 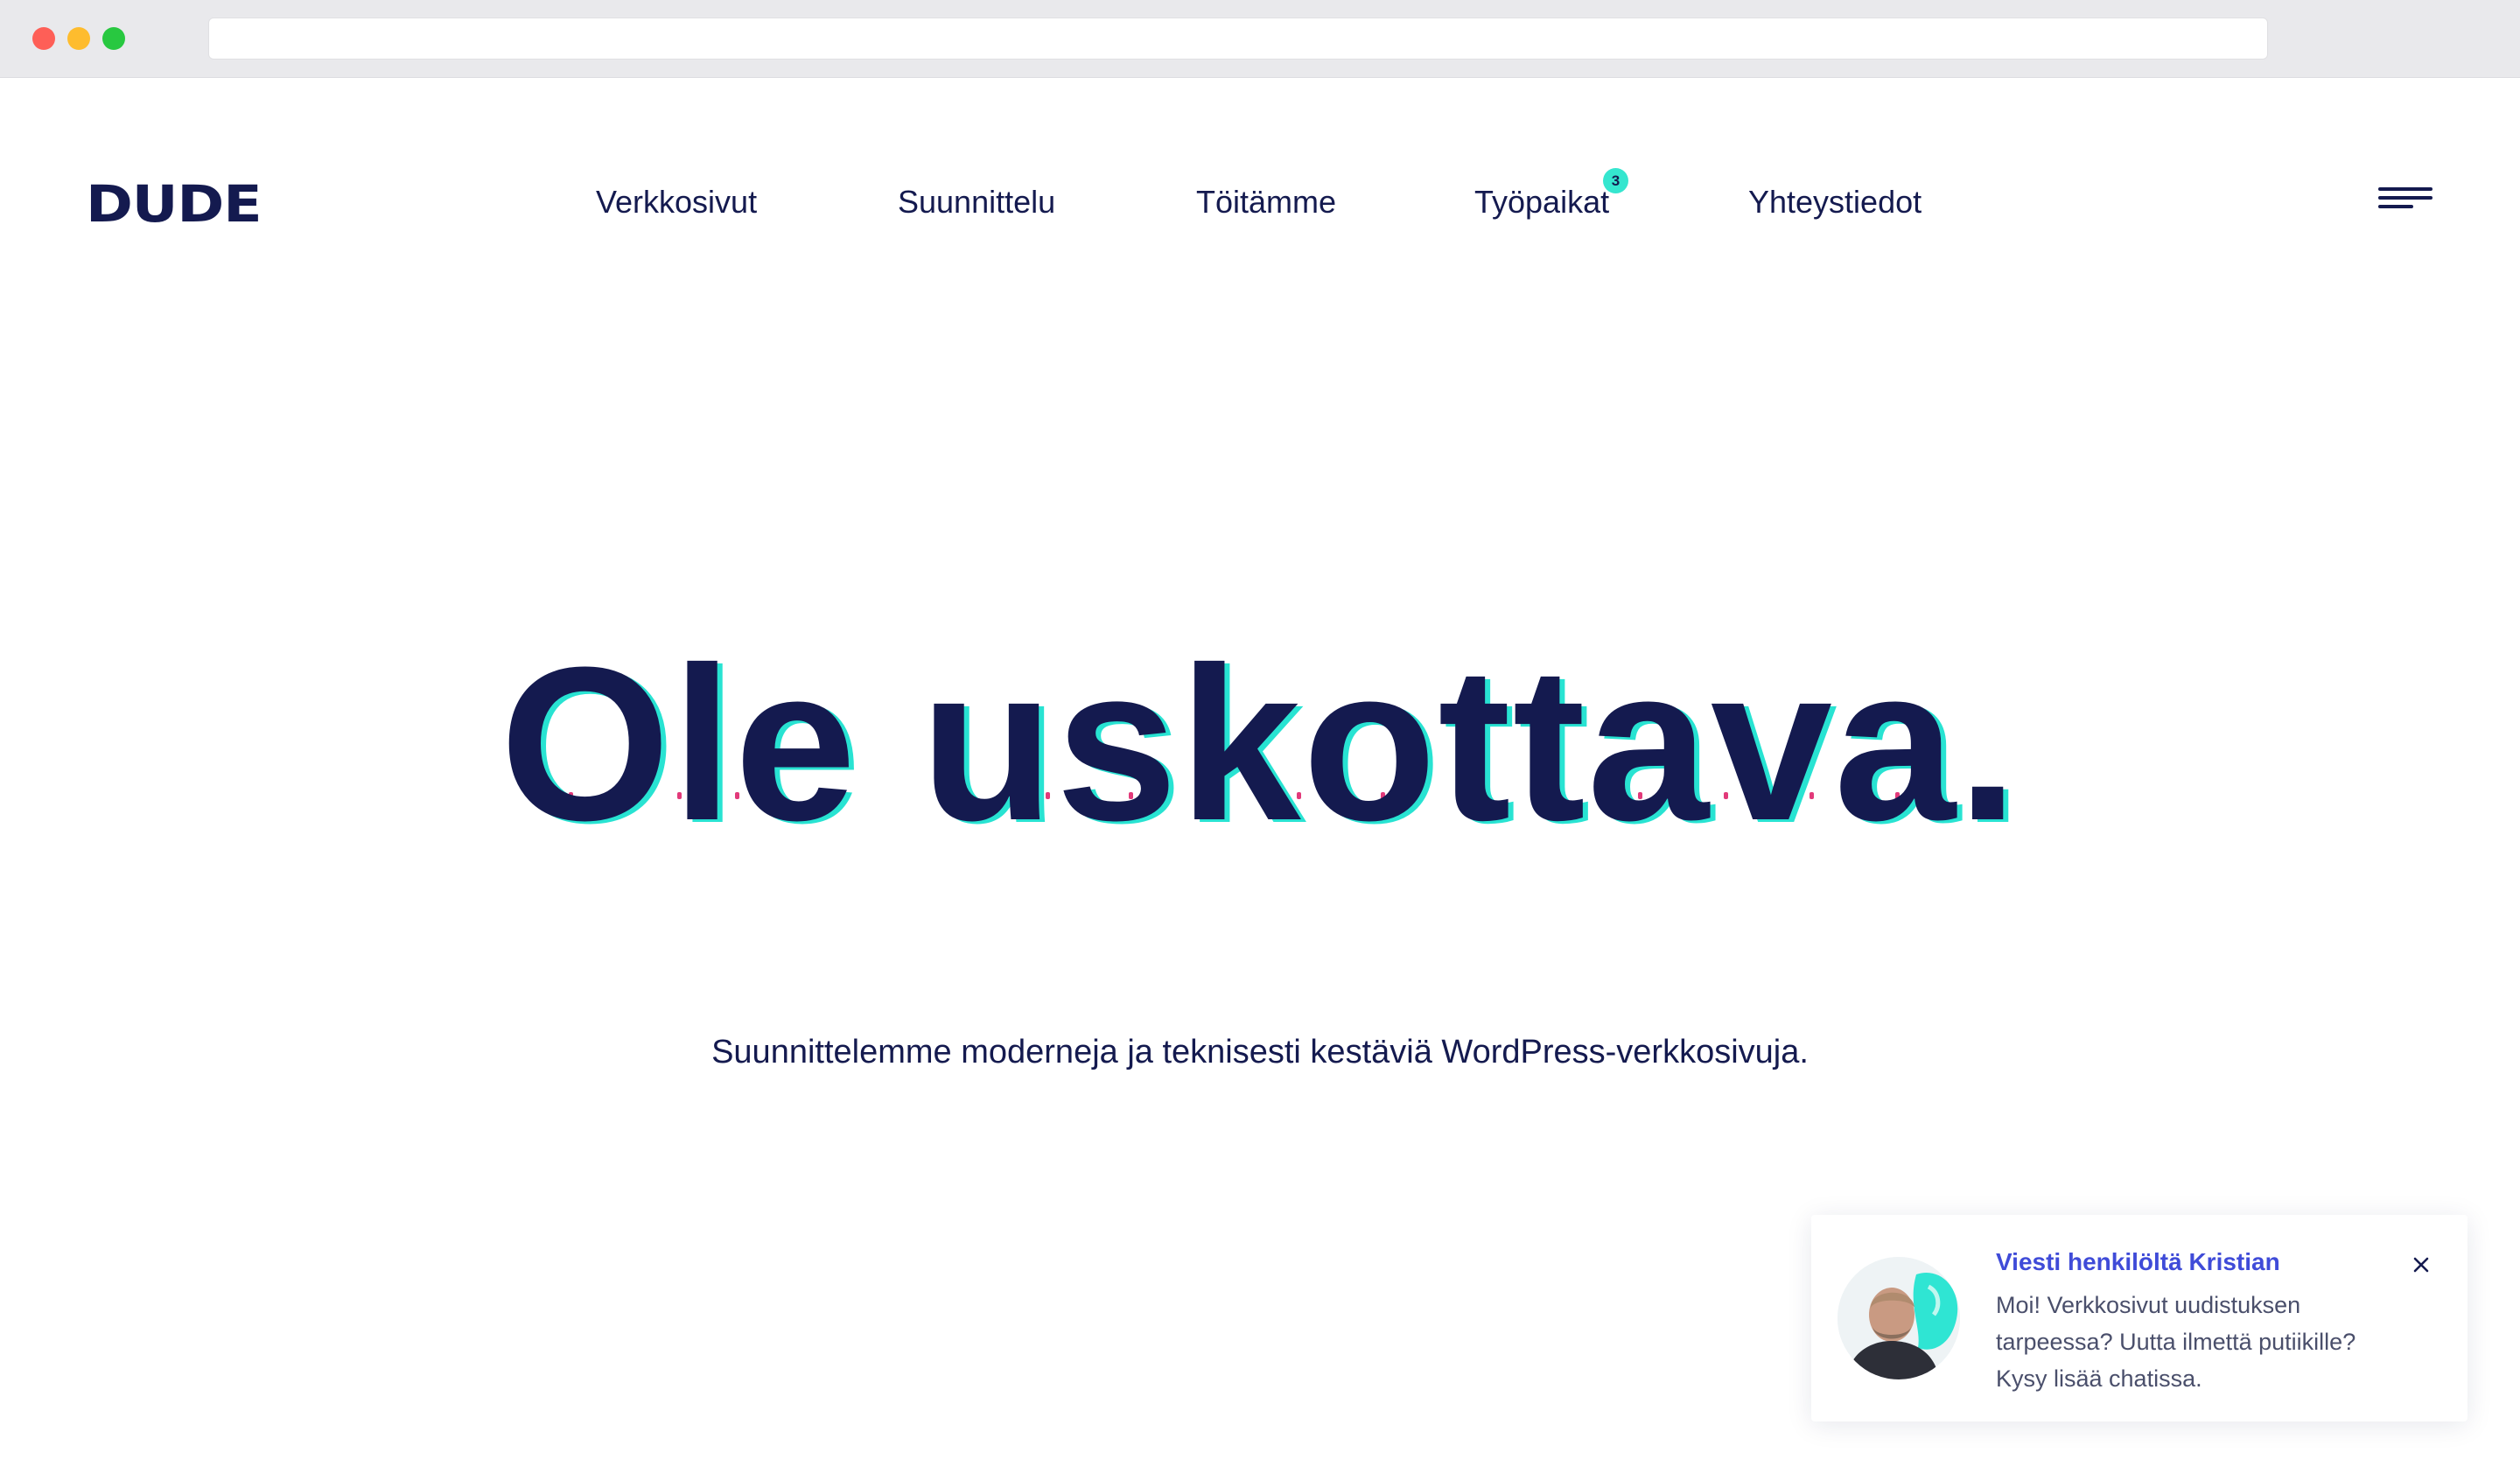 I want to click on site-logo: DUDE, so click(x=186, y=204).